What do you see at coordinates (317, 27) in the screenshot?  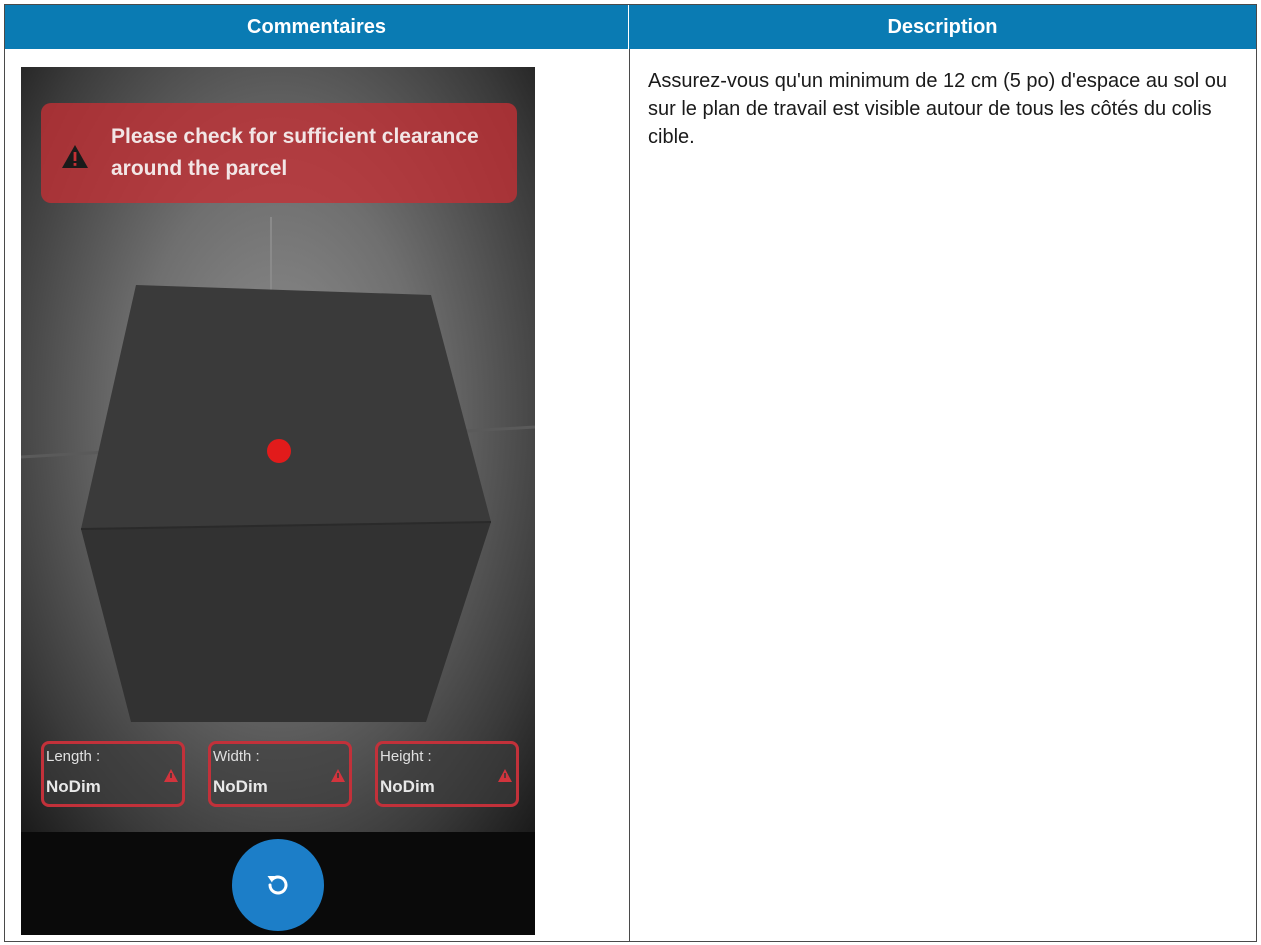 I see `header-commentaires: Commentaires` at bounding box center [317, 27].